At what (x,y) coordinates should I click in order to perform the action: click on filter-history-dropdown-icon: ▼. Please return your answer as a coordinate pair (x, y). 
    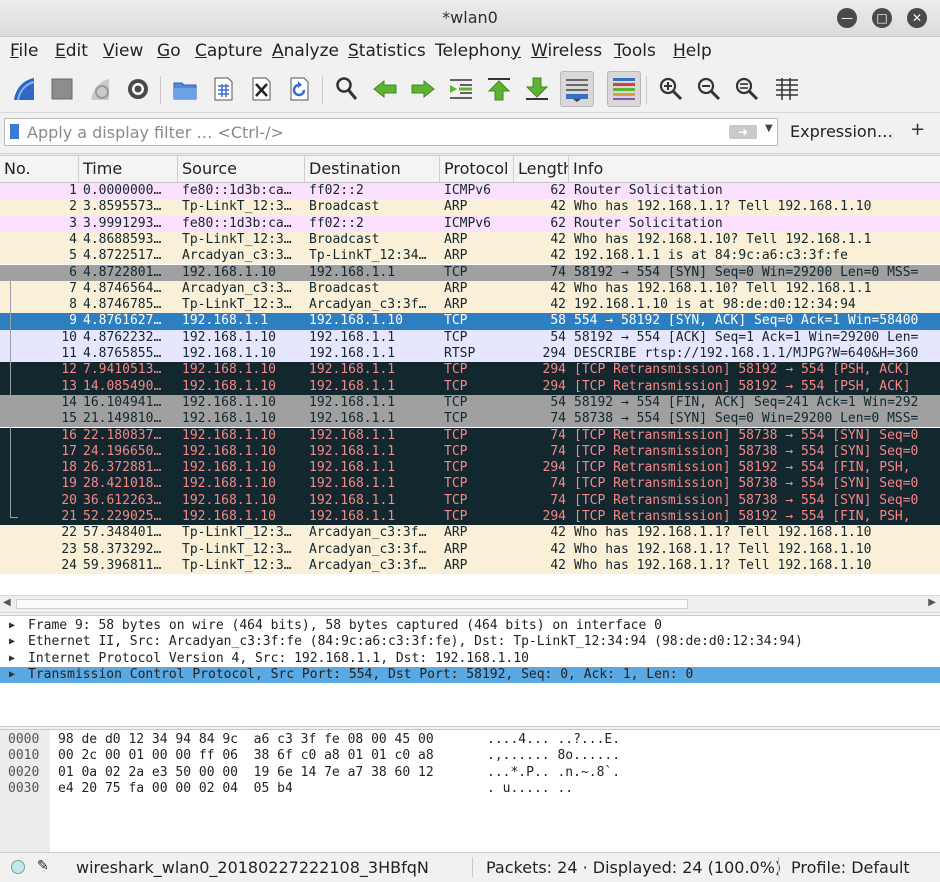
    Looking at the image, I should click on (769, 128).